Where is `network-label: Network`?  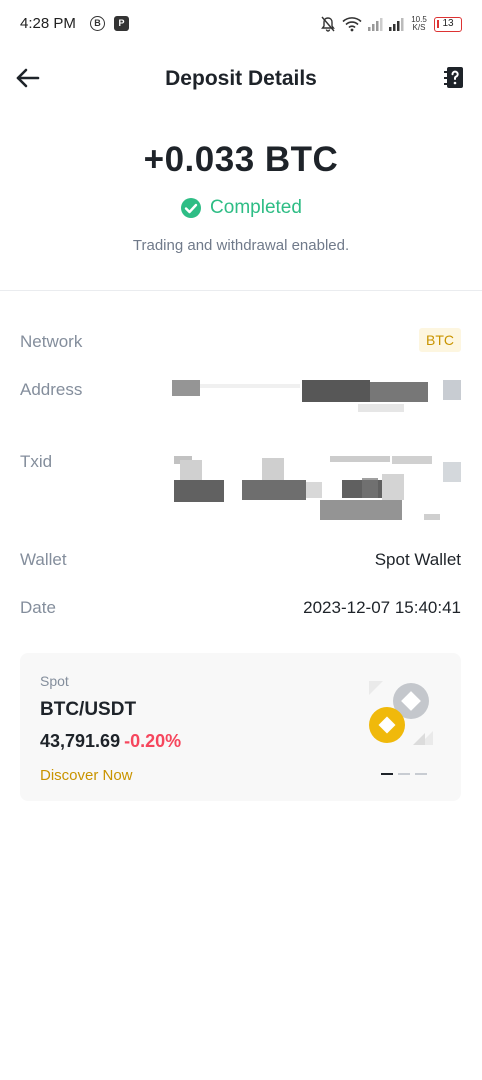 network-label: Network is located at coordinates (51, 341).